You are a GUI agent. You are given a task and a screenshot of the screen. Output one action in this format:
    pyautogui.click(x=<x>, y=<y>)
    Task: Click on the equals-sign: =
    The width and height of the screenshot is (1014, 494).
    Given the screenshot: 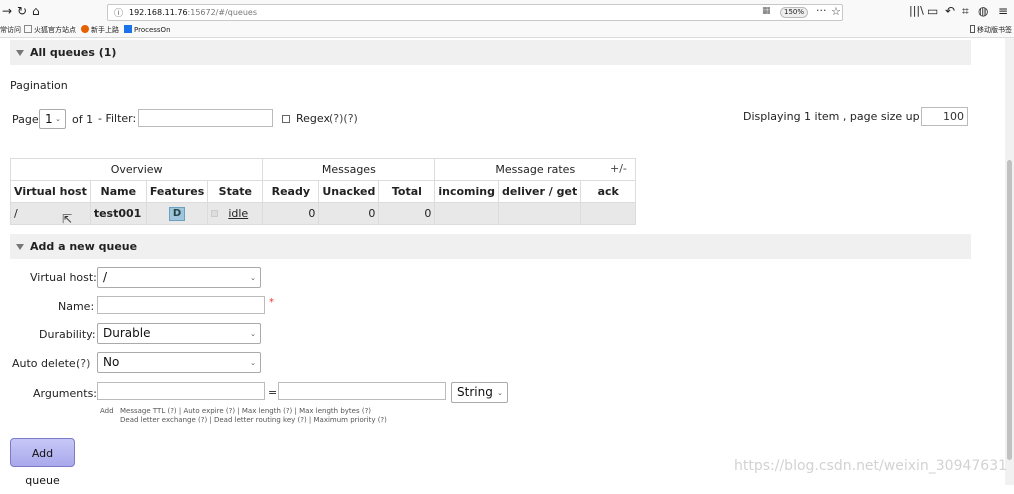 What is the action you would take?
    pyautogui.click(x=273, y=392)
    